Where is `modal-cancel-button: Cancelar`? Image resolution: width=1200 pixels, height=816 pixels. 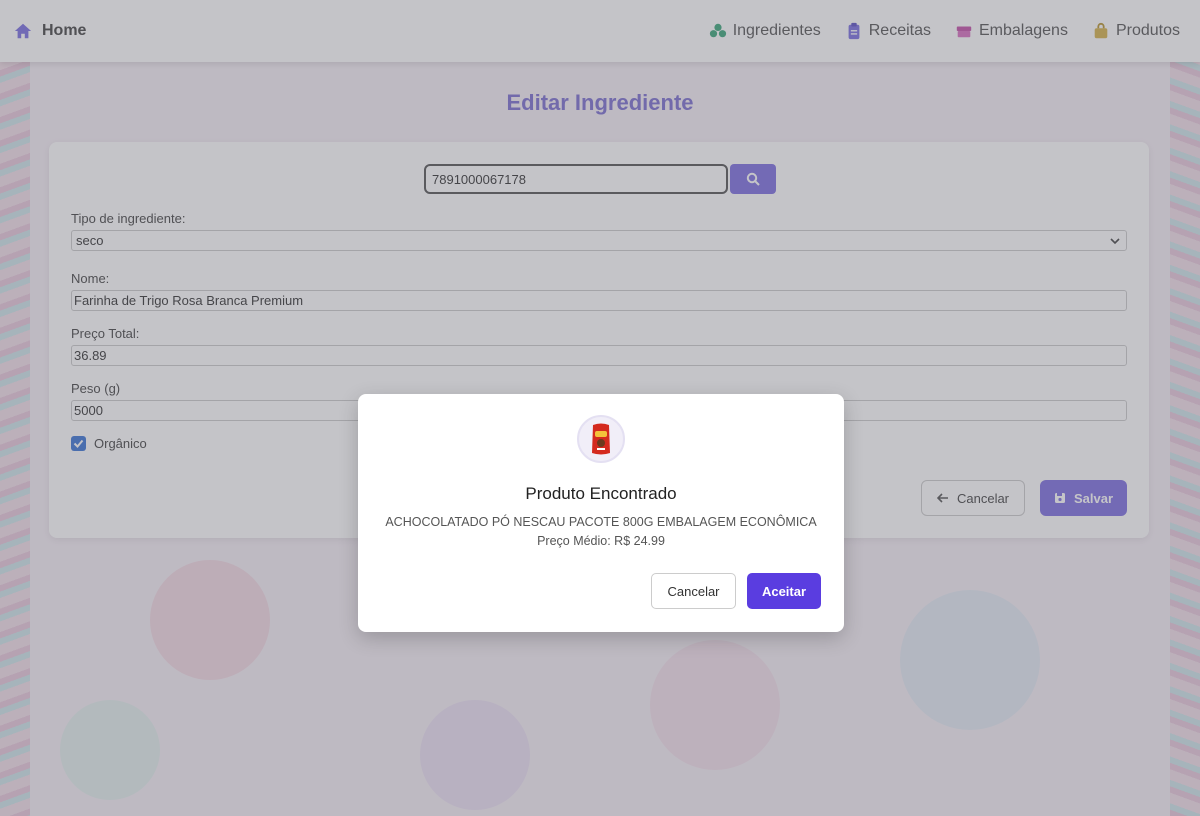 modal-cancel-button: Cancelar is located at coordinates (693, 591).